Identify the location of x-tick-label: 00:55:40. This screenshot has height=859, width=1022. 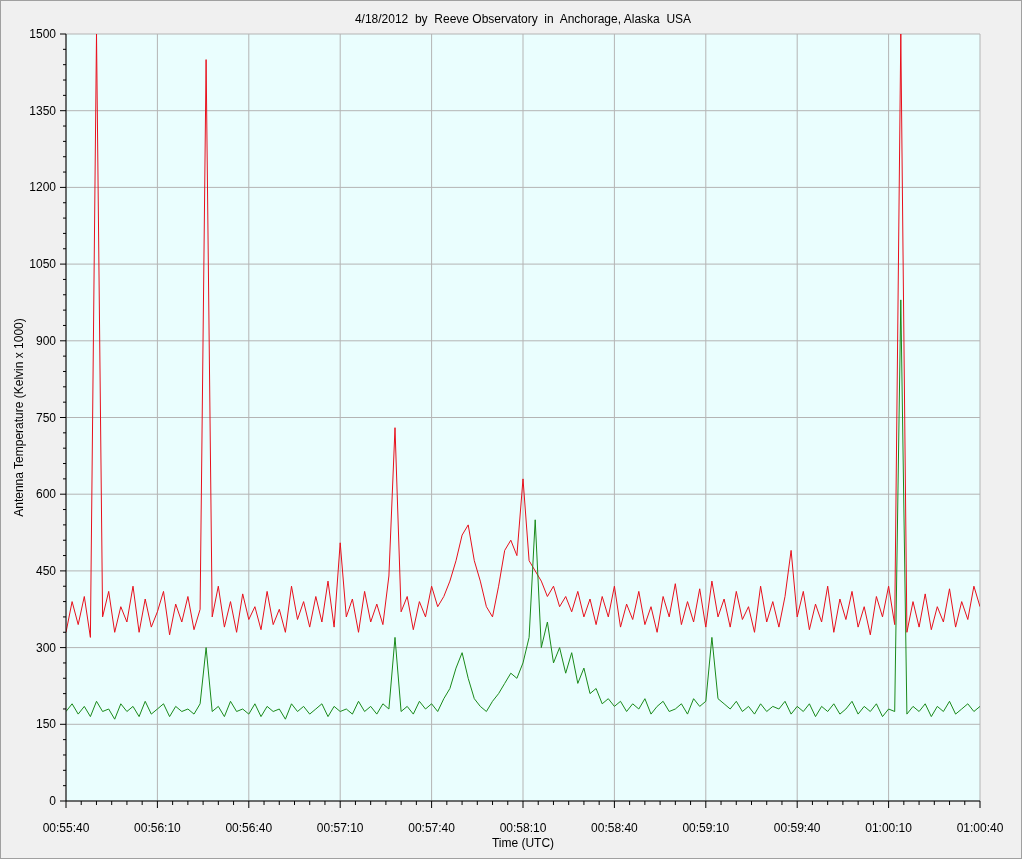
(66, 828).